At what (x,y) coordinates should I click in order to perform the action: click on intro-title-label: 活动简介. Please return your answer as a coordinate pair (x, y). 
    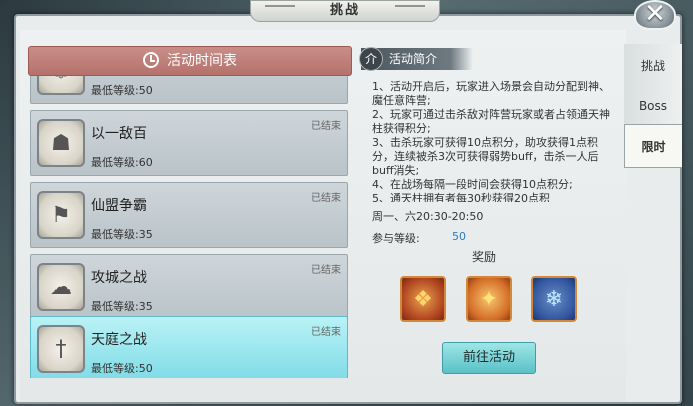
    Looking at the image, I should click on (413, 59).